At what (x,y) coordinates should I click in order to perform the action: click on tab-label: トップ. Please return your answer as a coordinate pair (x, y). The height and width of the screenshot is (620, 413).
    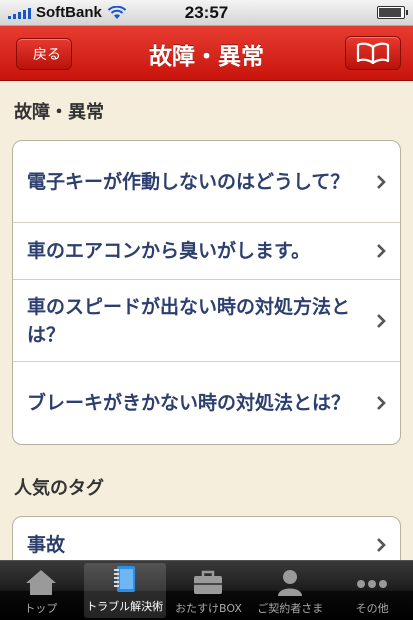
    Looking at the image, I should click on (41, 608).